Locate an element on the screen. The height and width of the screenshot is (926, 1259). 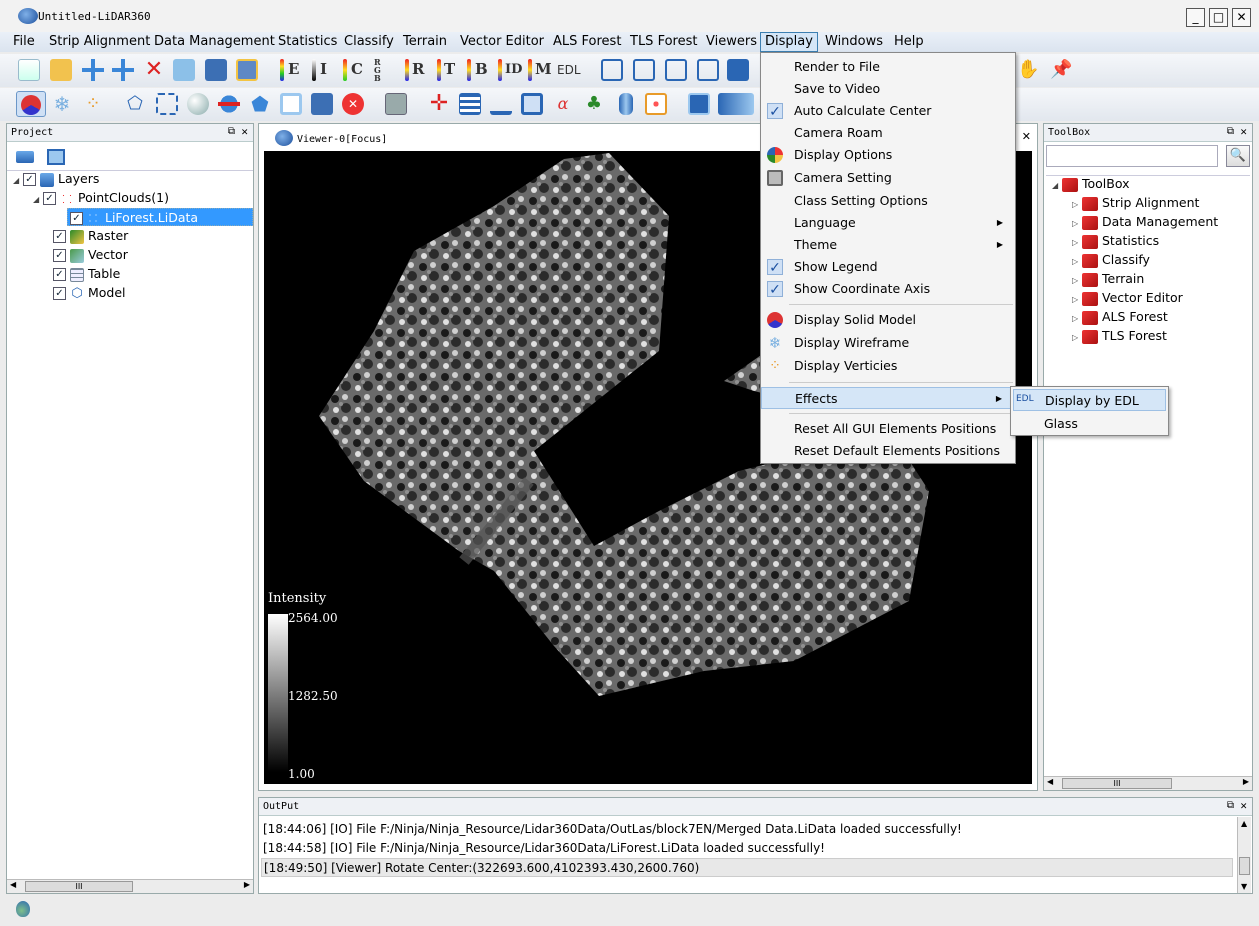
rectangle-select-icon is located at coordinates (167, 104).